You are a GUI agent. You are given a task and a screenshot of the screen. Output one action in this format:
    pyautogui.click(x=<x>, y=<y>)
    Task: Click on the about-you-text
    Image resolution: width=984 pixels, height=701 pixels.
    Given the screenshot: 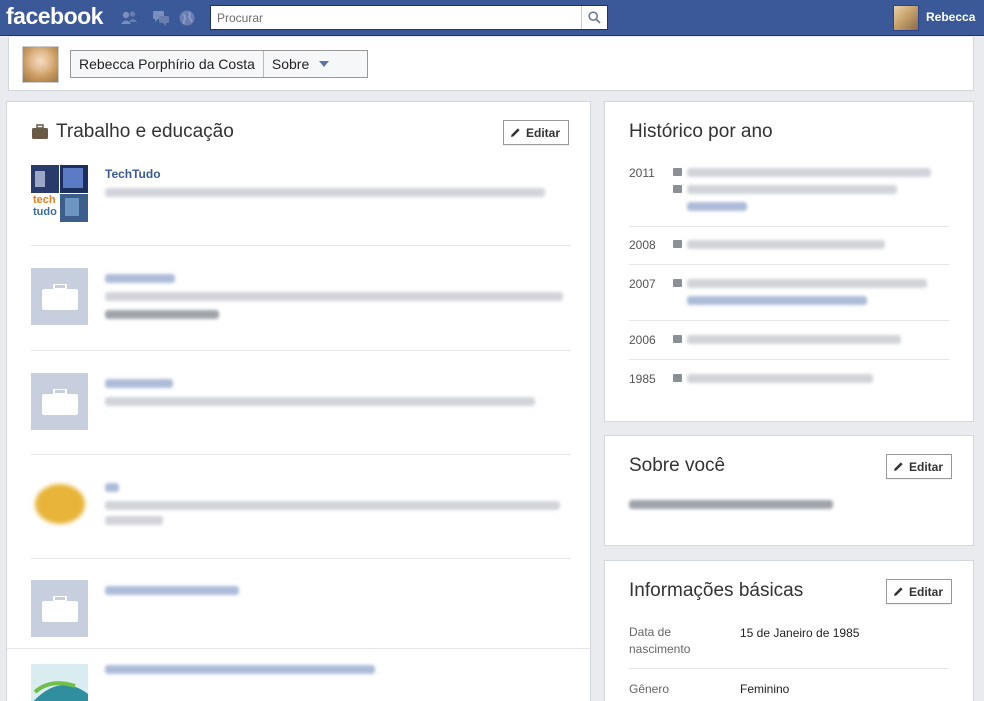 What is the action you would take?
    pyautogui.click(x=731, y=504)
    